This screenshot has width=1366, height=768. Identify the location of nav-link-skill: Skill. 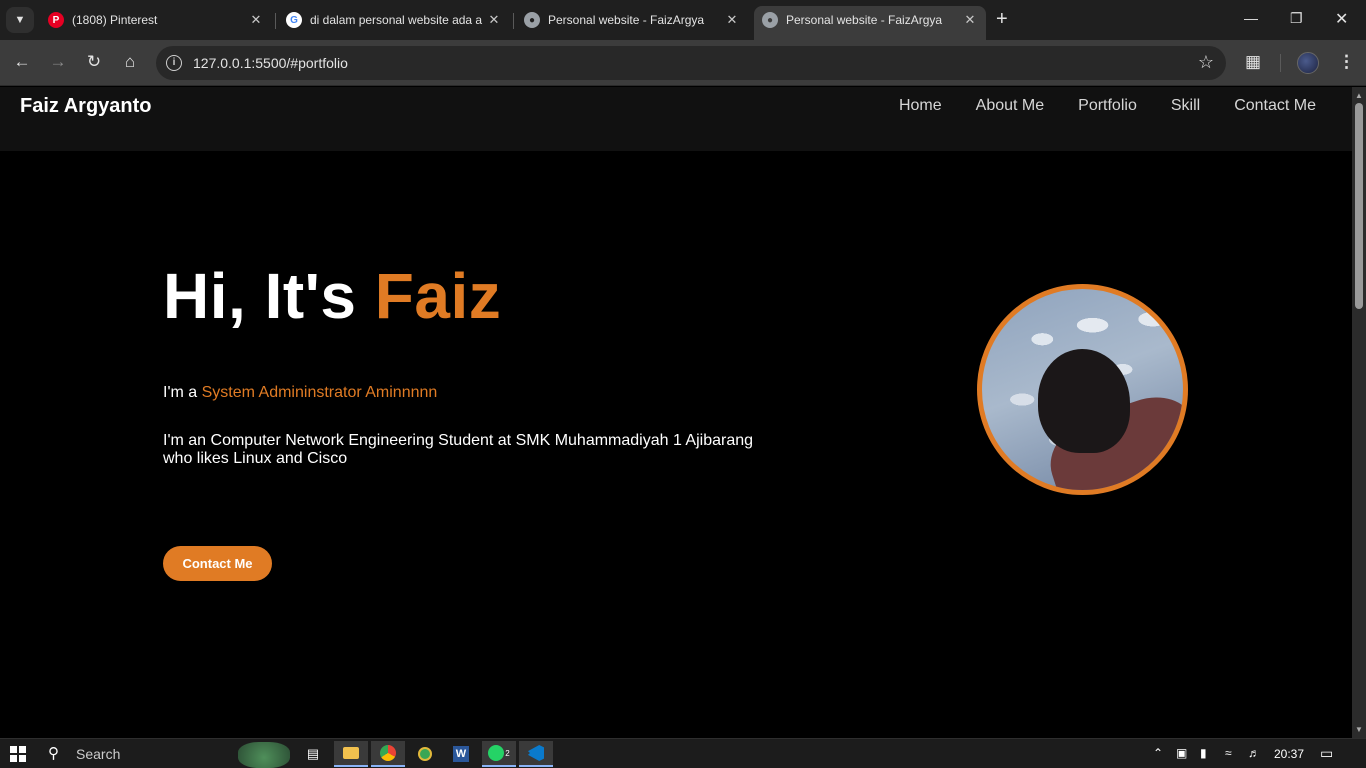
(1185, 106).